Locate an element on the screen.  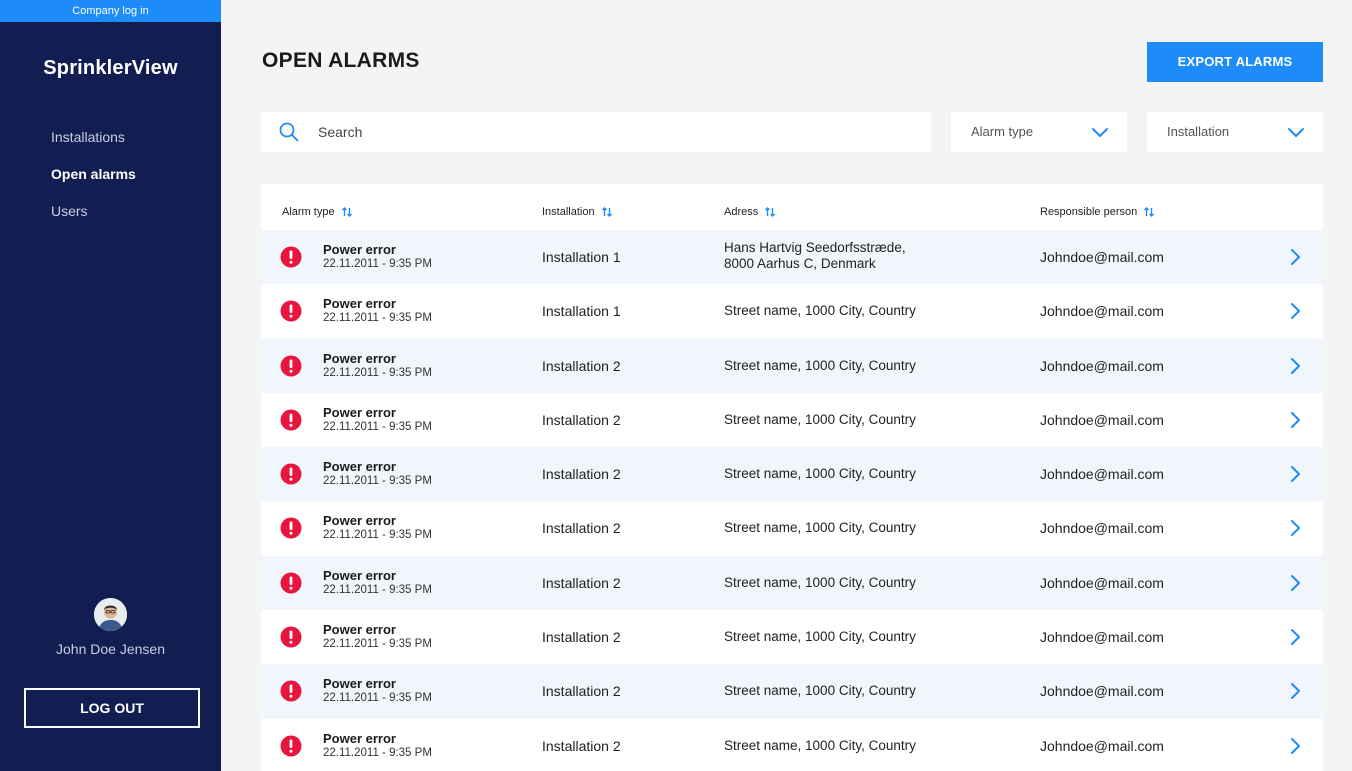
column-header-alarm-type: Alarm type is located at coordinates (317, 212).